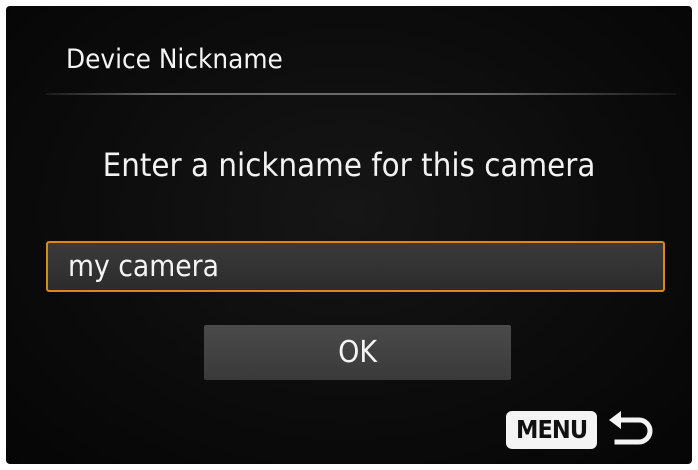 The width and height of the screenshot is (698, 470). What do you see at coordinates (174, 59) in the screenshot?
I see `page-title: Device Nickname` at bounding box center [174, 59].